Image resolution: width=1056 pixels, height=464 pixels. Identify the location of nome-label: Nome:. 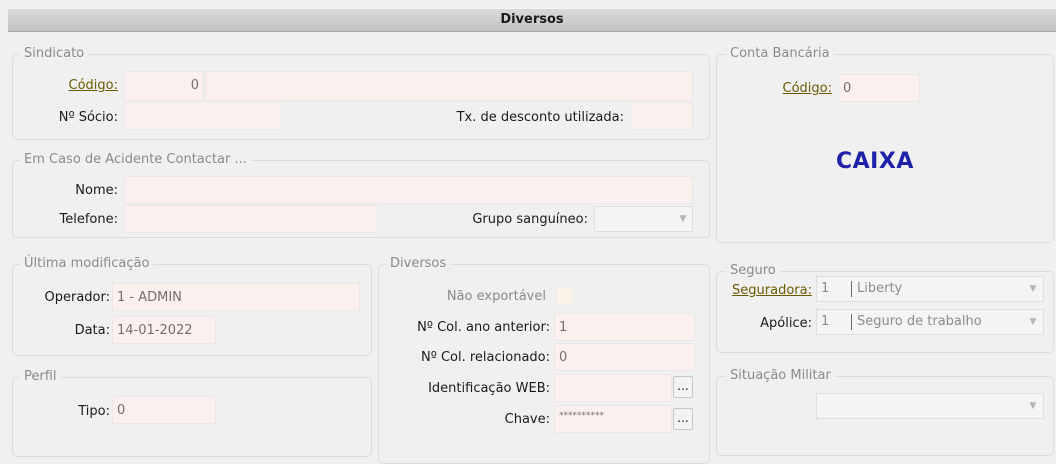
(96, 190).